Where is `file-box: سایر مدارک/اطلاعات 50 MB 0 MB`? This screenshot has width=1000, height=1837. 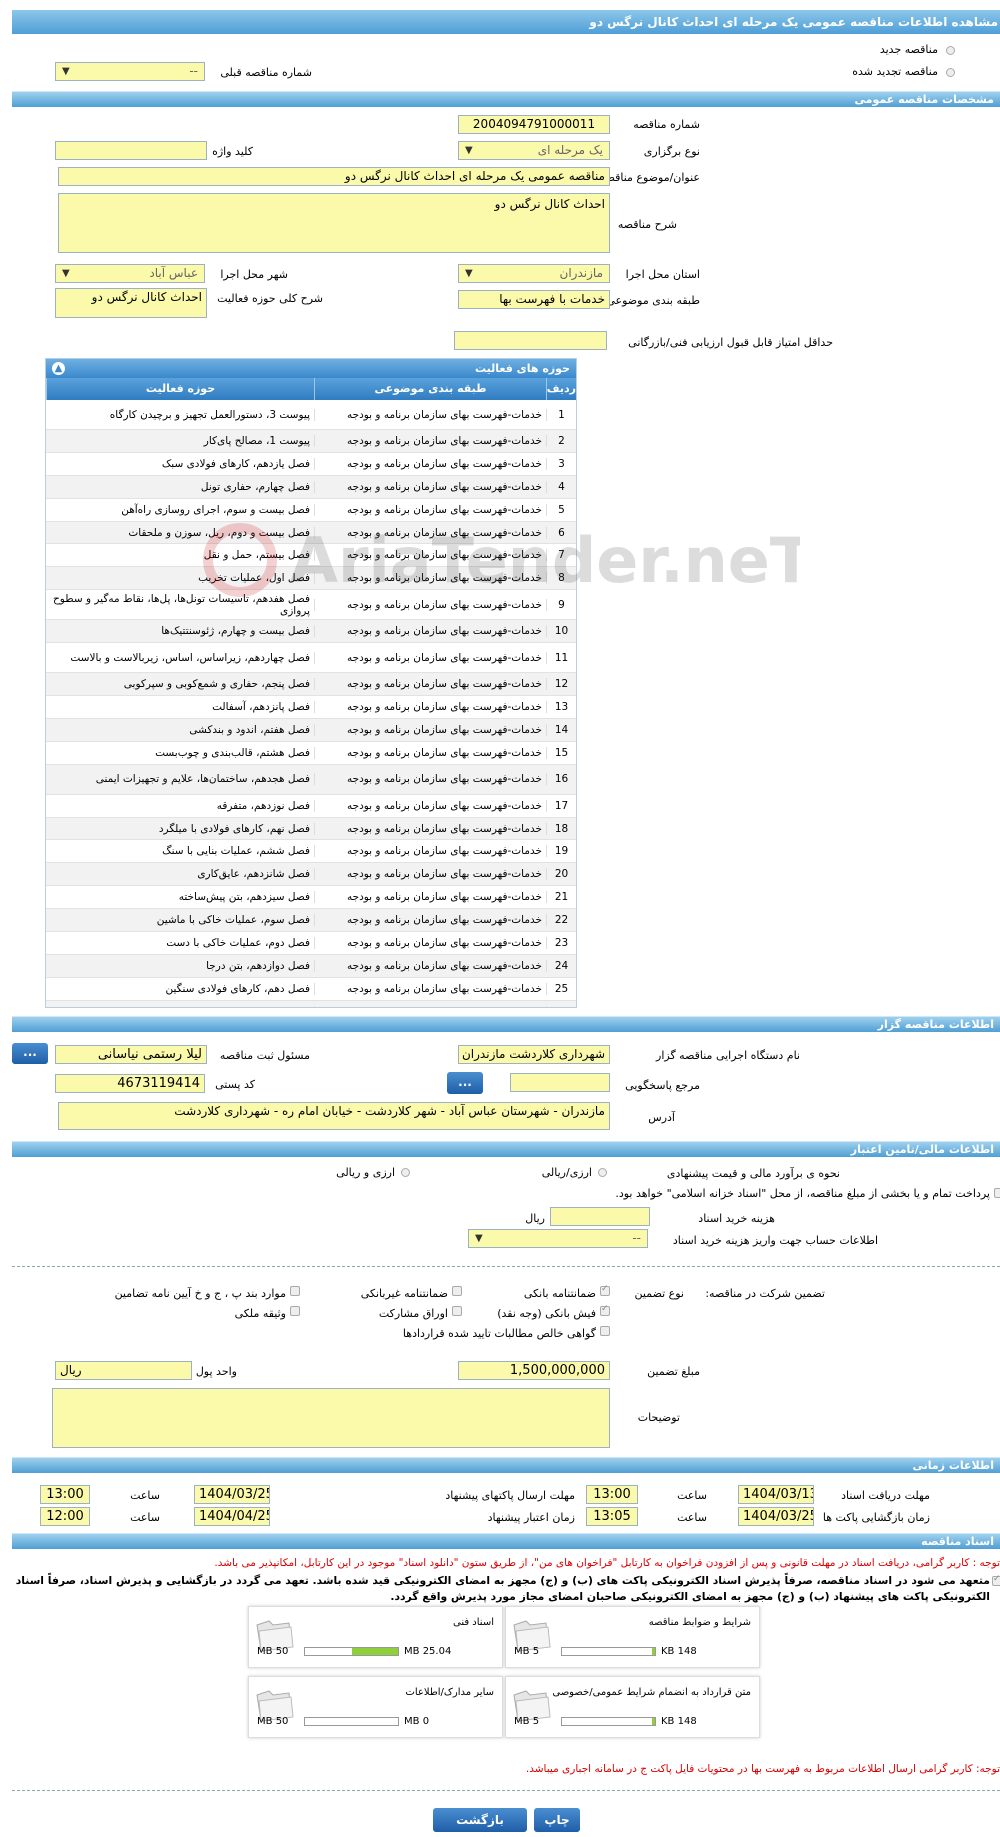 file-box: سایر مدارک/اطلاعات 50 MB 0 MB is located at coordinates (375, 1707).